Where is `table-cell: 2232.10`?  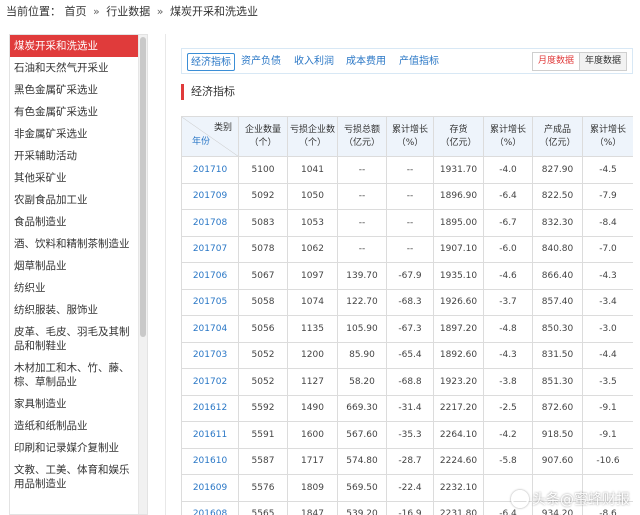 table-cell: 2232.10 is located at coordinates (458, 488).